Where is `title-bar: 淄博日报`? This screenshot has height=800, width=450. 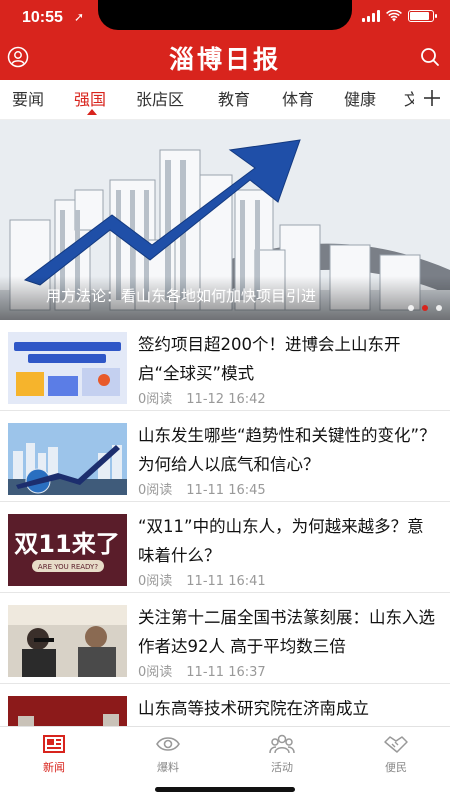 title-bar: 淄博日报 is located at coordinates (225, 59).